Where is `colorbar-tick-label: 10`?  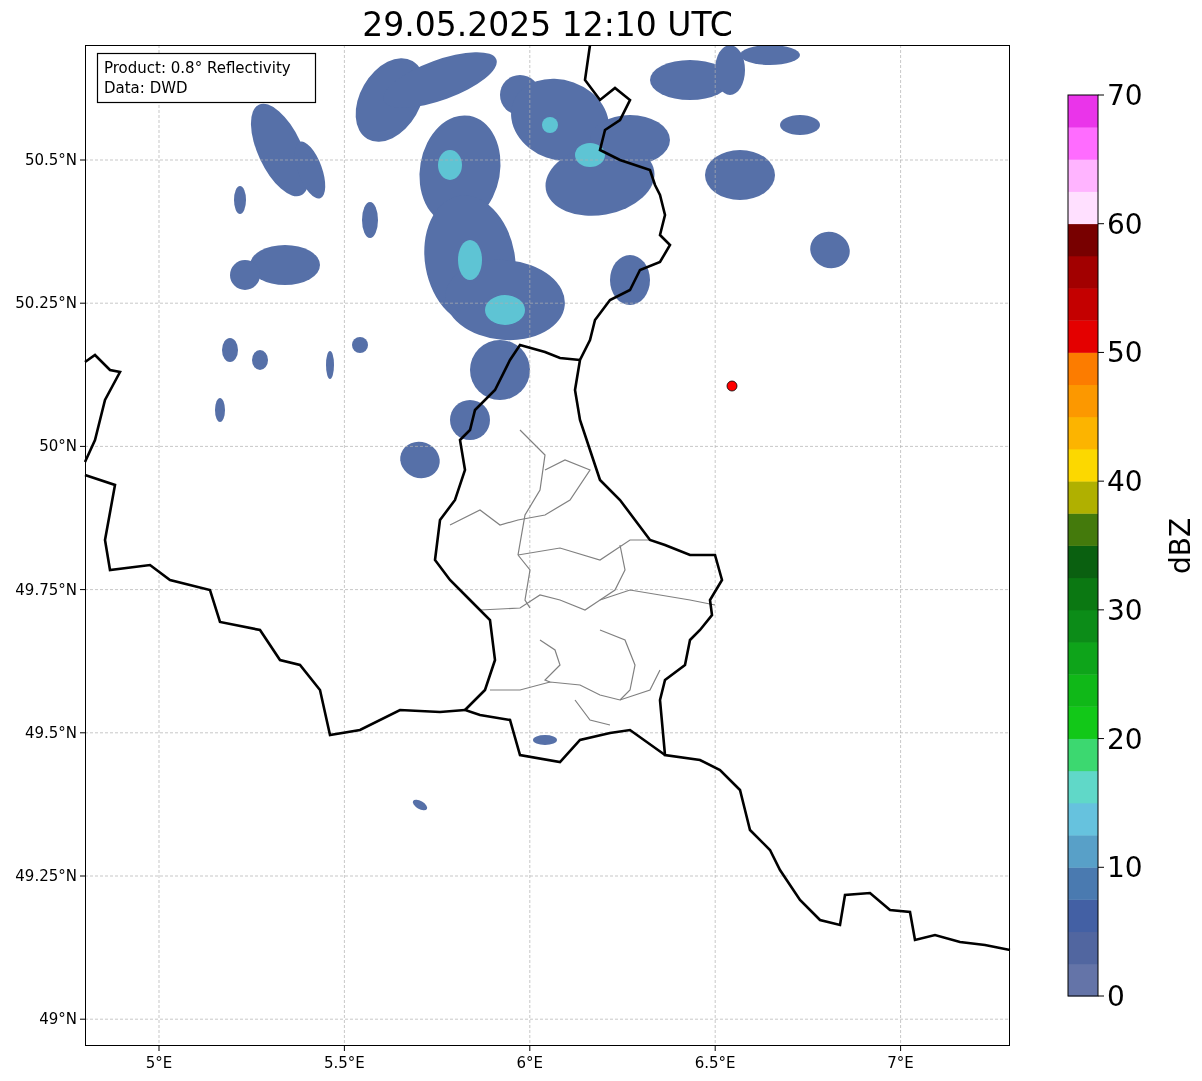
colorbar-tick-label: 10 is located at coordinates (1125, 868).